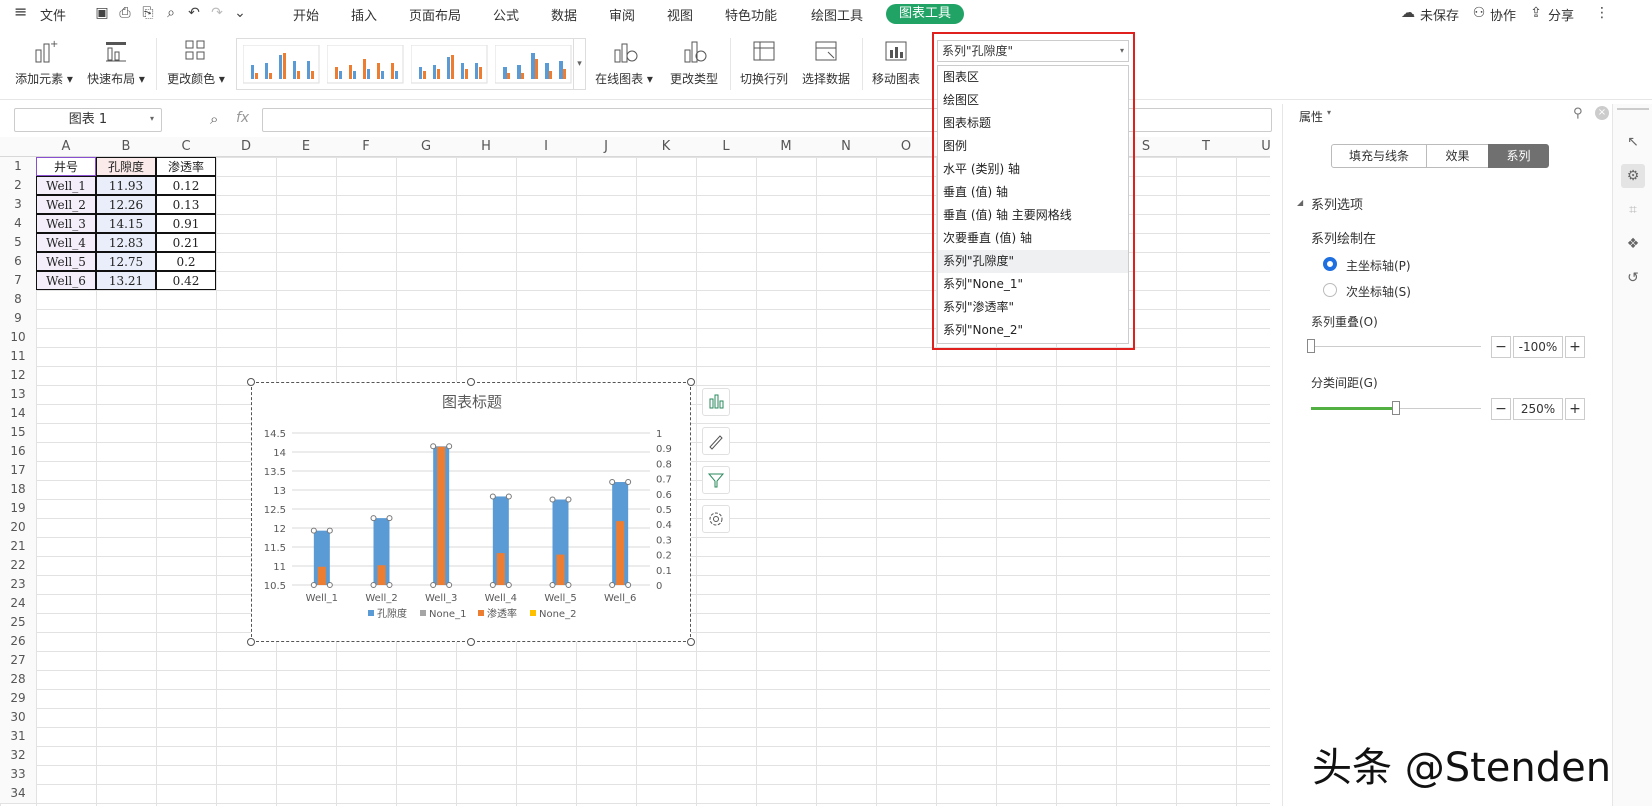 Image resolution: width=1652 pixels, height=806 pixels. Describe the element at coordinates (837, 14) in the screenshot. I see `tab-drawing-tools: 绘图工具` at that location.